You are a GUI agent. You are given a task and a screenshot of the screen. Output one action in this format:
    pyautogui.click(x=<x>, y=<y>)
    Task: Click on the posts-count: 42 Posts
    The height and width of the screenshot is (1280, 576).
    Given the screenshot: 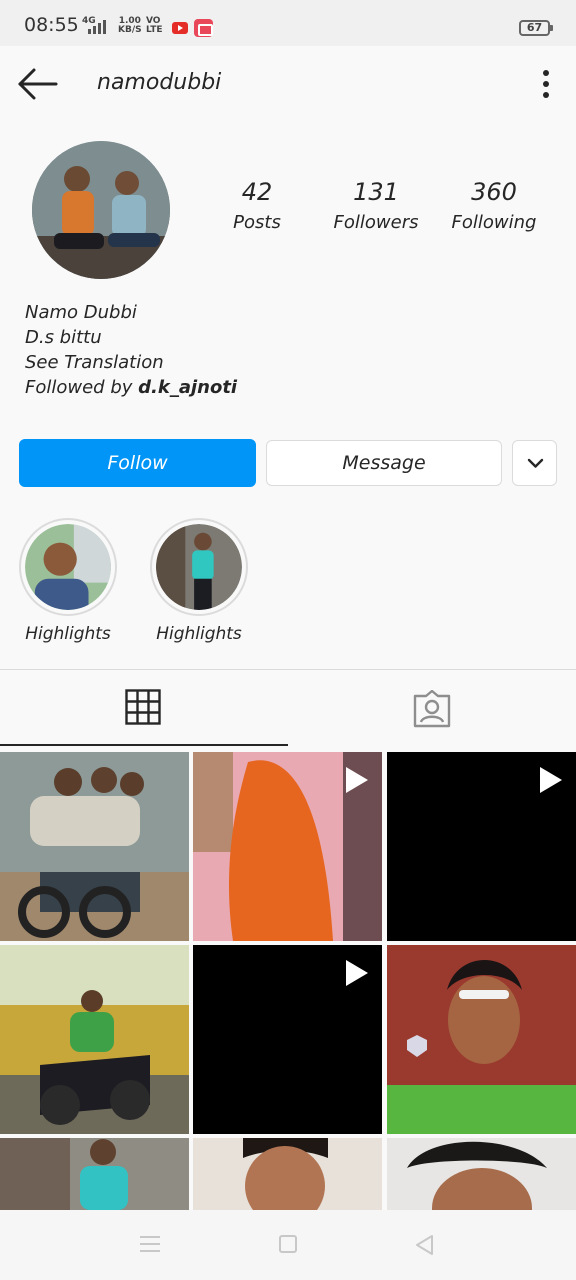 What is the action you would take?
    pyautogui.click(x=257, y=205)
    